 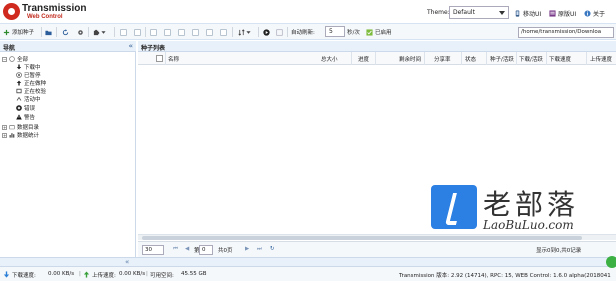 What do you see at coordinates (335, 31) in the screenshot?
I see `refresh-interval-input: 5` at bounding box center [335, 31].